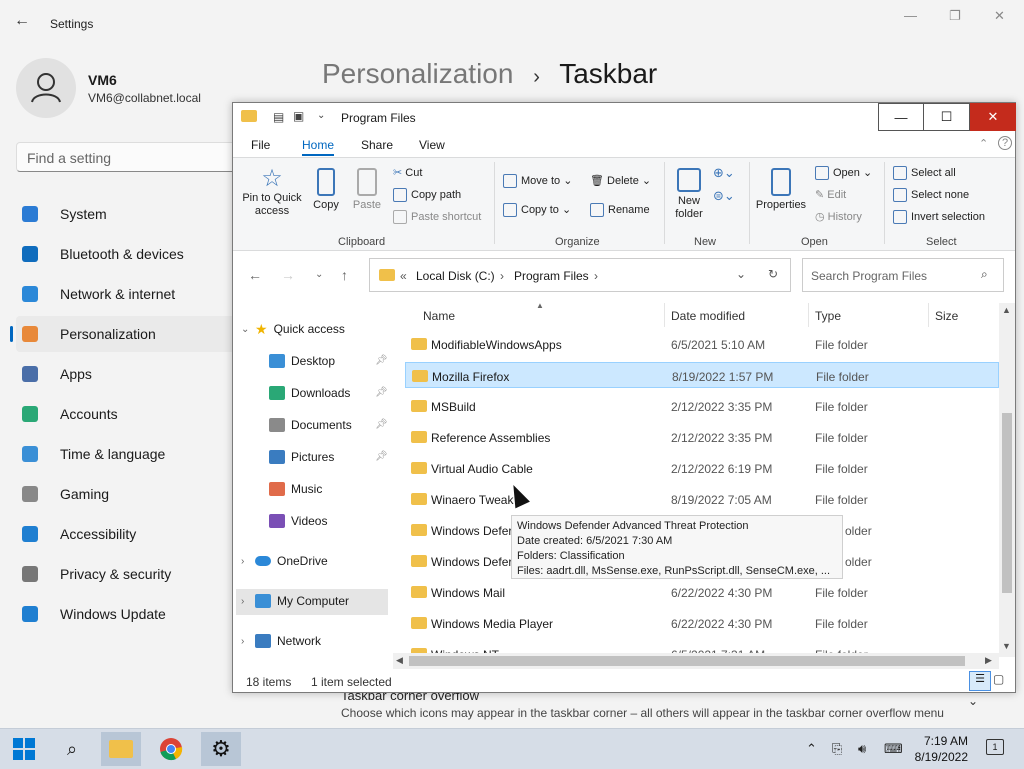  I want to click on minimize-icon: —, so click(910, 15).